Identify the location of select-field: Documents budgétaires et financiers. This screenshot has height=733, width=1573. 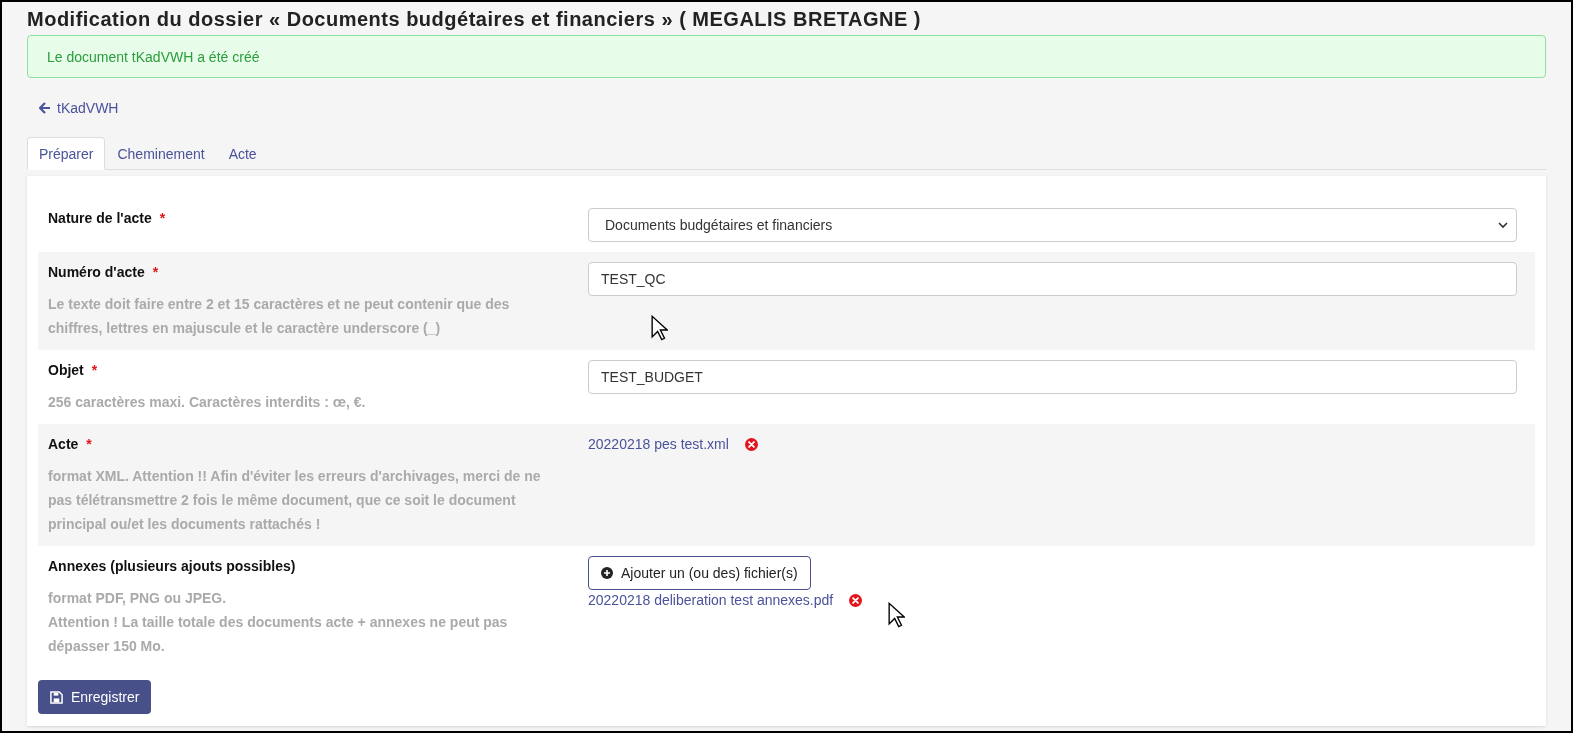
(1052, 225).